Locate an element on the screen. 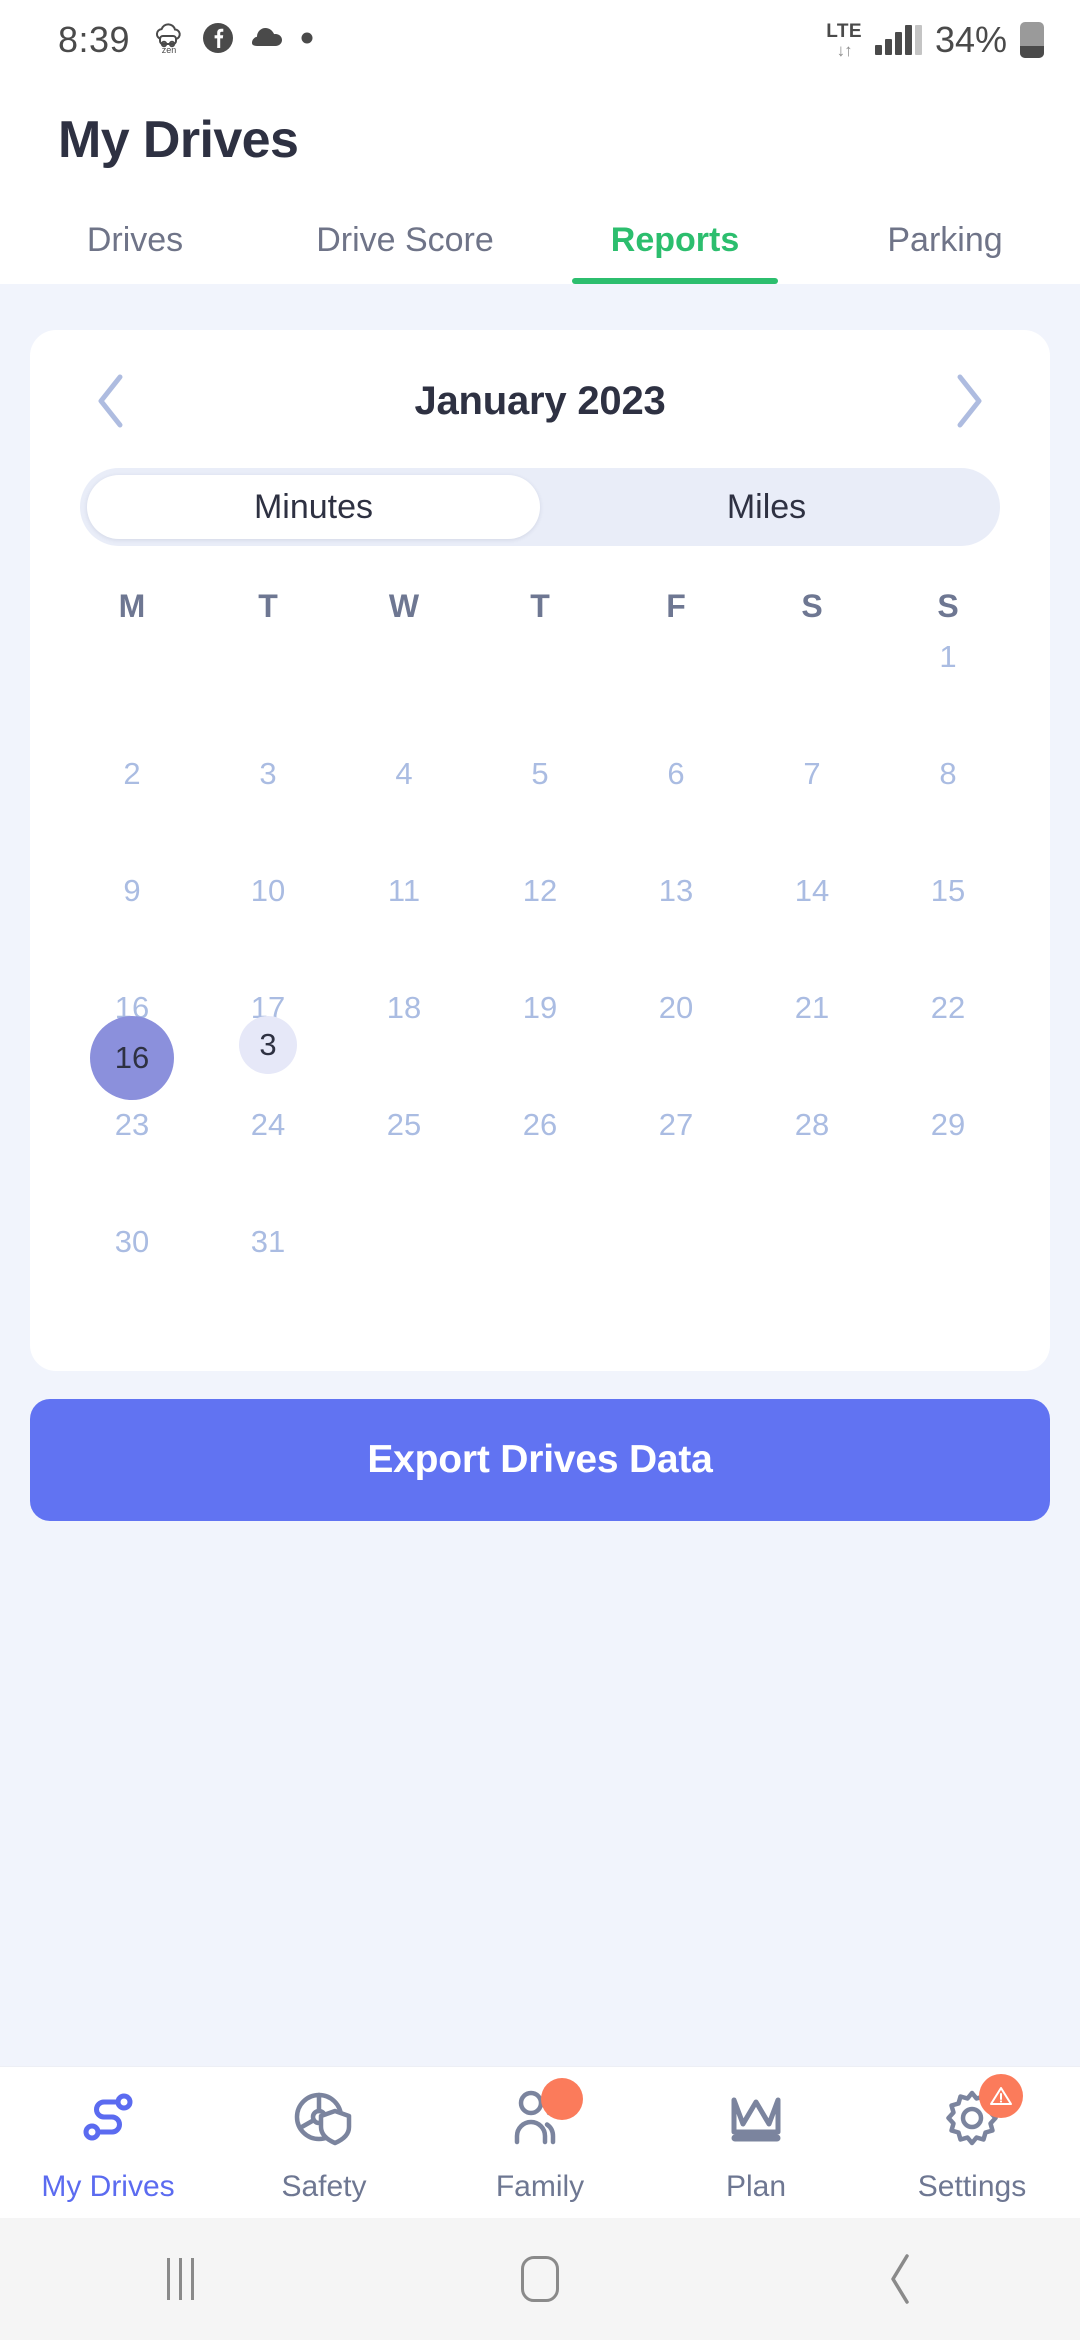  calendar-day-number: 31 is located at coordinates (268, 1241).